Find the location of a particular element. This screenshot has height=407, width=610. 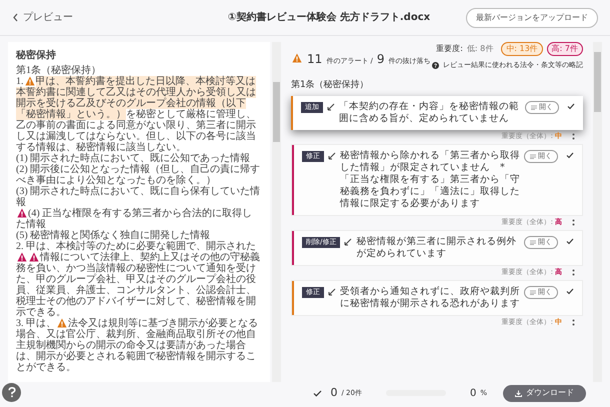

issue-text: 秘密情報から除かれる「第三者から取得した情報」が限定されていません *「正当な権限を有する」第三者から「守秘義務を負わずに」「適法に」取得した情報に限定する必要があります is located at coordinates (430, 180).